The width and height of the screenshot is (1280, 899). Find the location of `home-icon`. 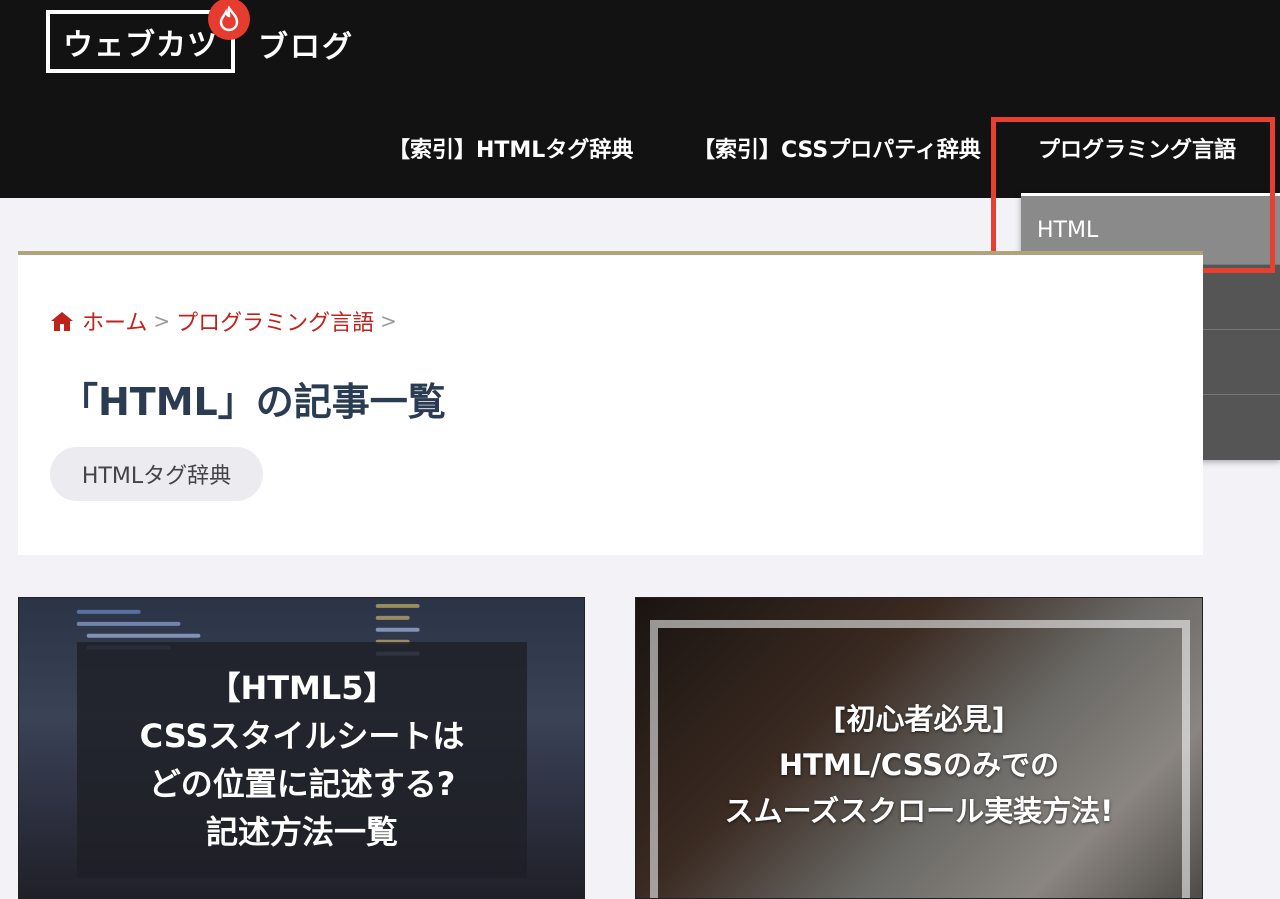

home-icon is located at coordinates (62, 321).